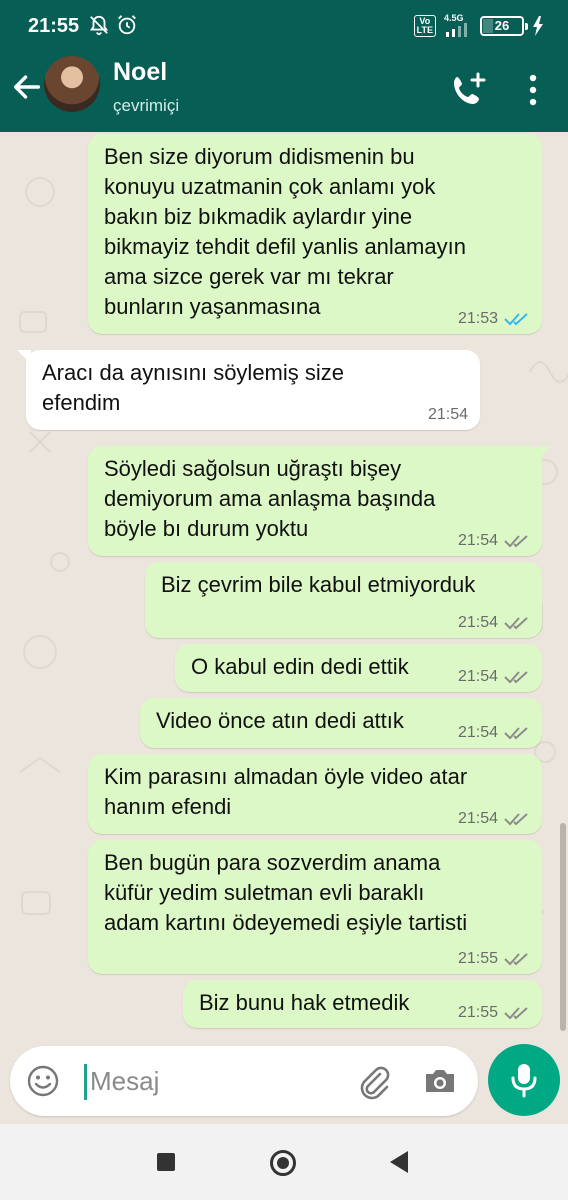  I want to click on contact-name: Noel, so click(140, 72).